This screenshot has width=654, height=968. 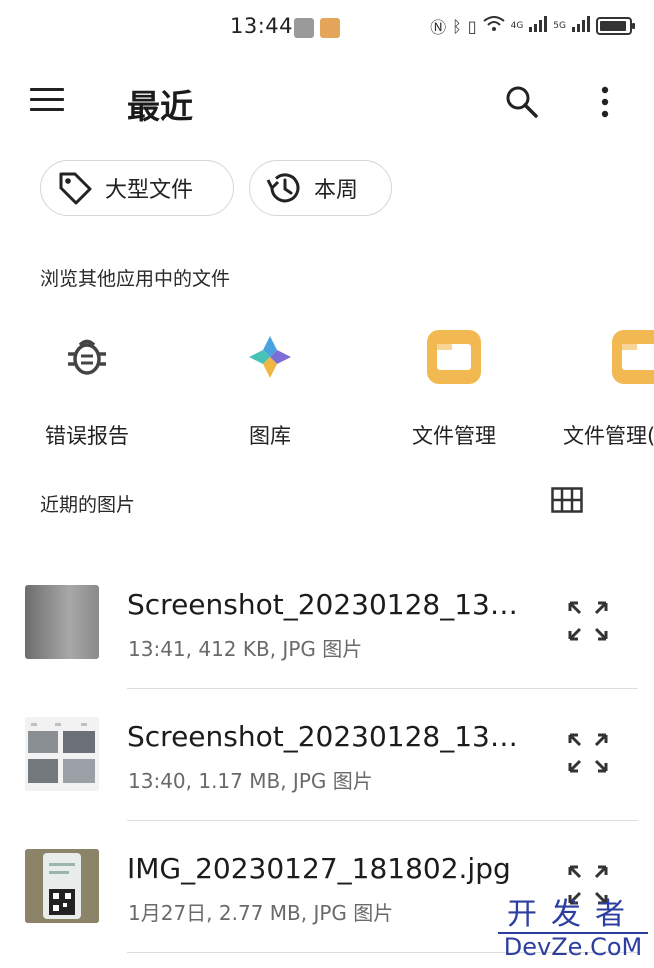 I want to click on app-label: 文件管理(, so click(x=608, y=436).